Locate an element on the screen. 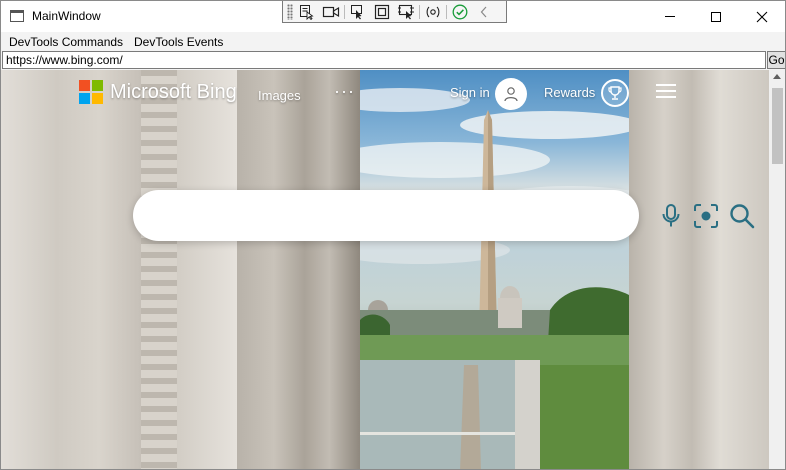 The width and height of the screenshot is (786, 470). layout-box-icon is located at coordinates (382, 11).